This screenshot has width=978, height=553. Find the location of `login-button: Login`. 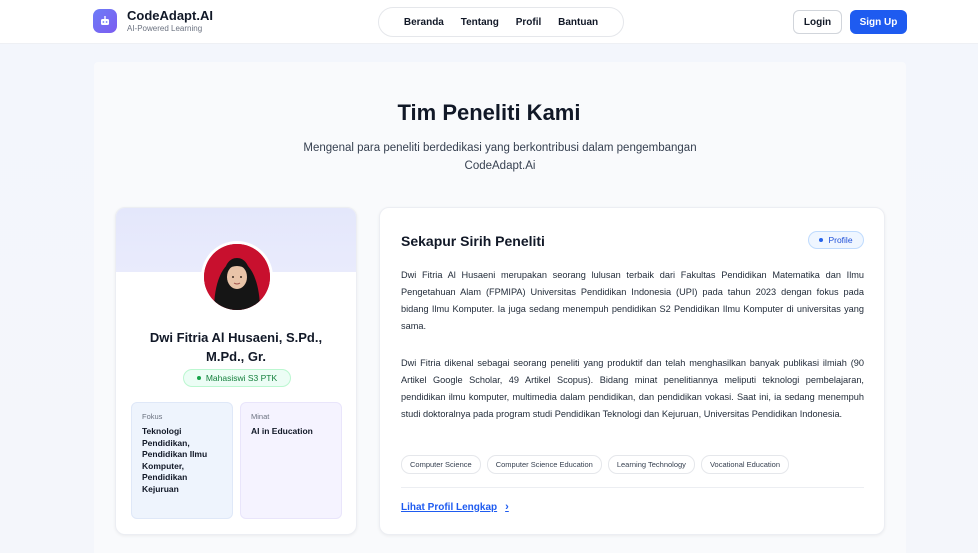

login-button: Login is located at coordinates (817, 22).